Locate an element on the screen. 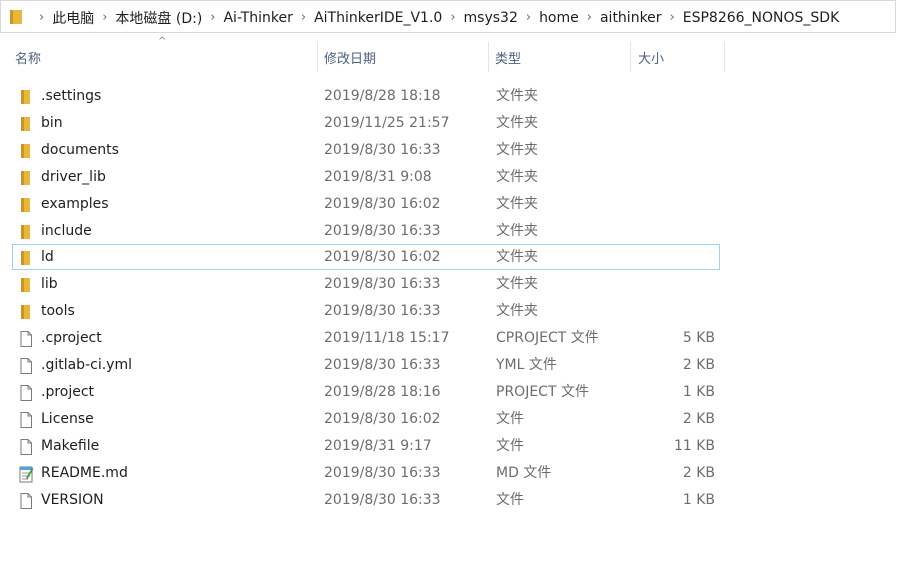  file-name: .project is located at coordinates (68, 391).